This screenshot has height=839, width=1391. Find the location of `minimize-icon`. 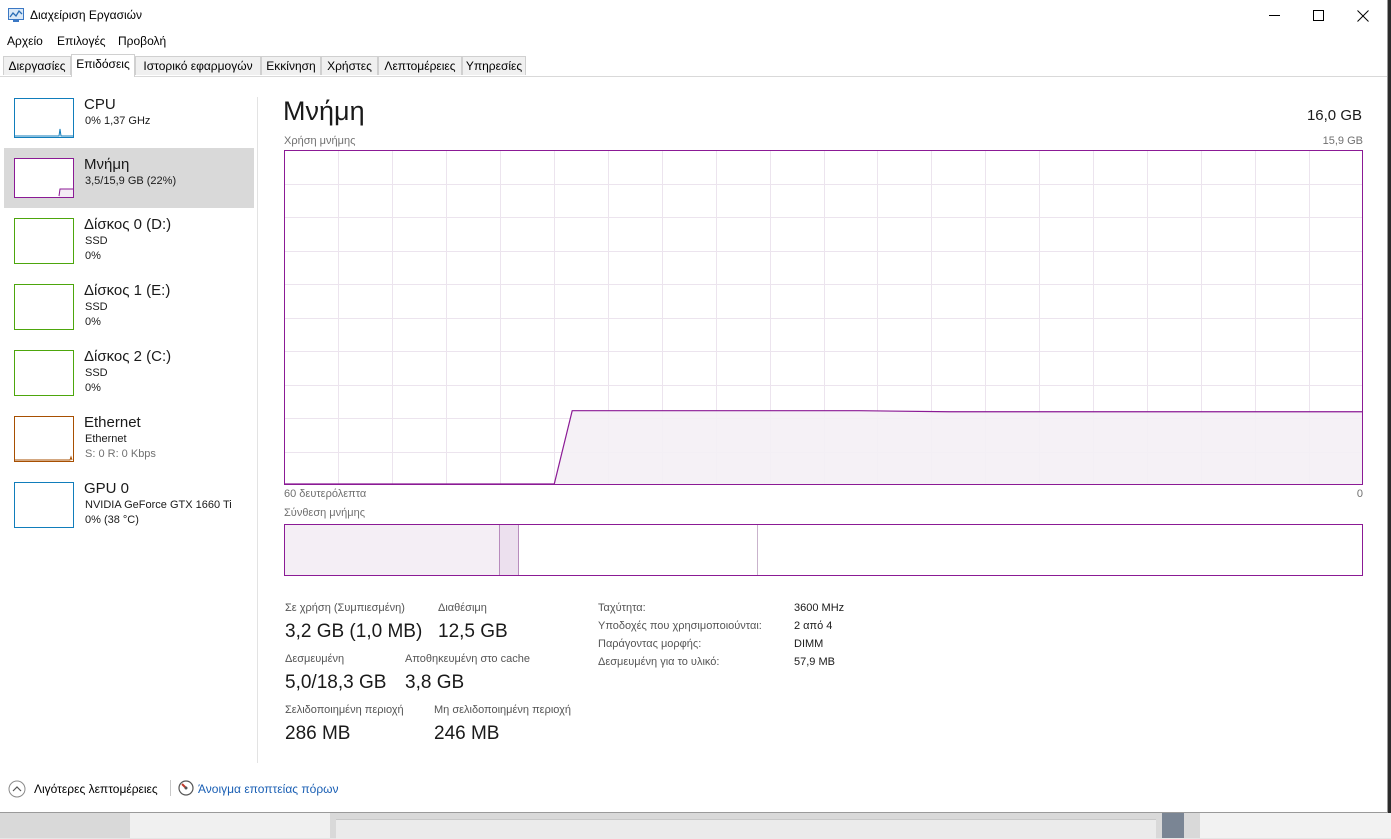

minimize-icon is located at coordinates (1274, 15).